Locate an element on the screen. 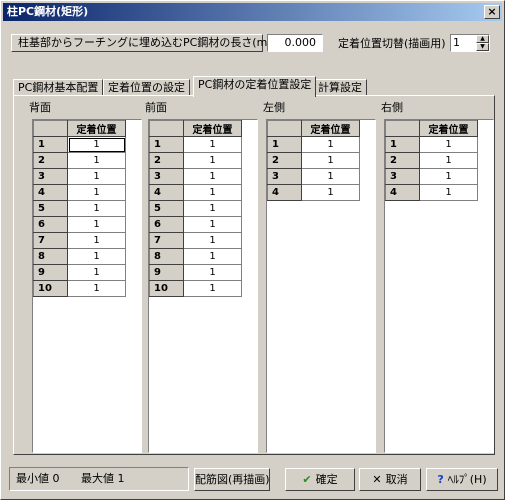  row-header: 8 is located at coordinates (166, 256).